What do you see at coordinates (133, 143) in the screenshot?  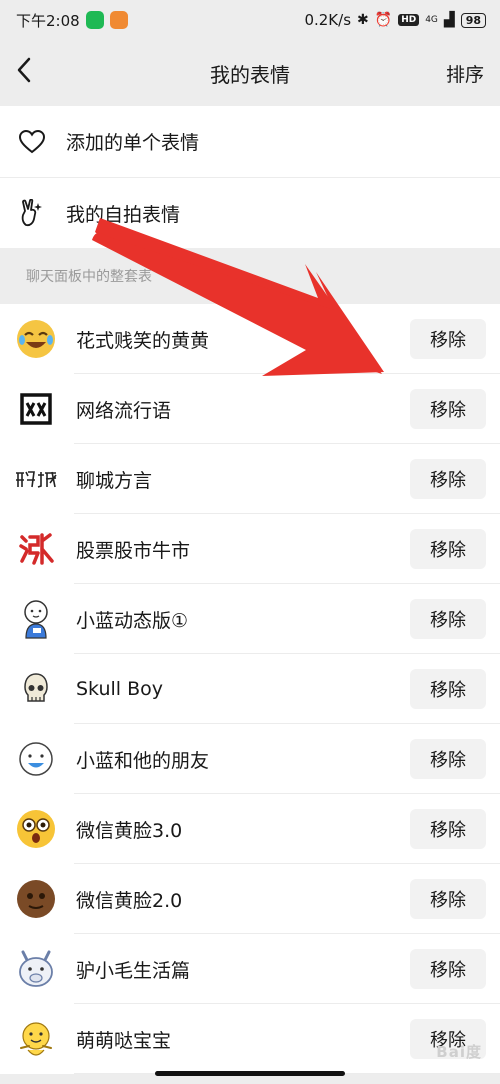 I see `menu-item-label: 添加的单个表情` at bounding box center [133, 143].